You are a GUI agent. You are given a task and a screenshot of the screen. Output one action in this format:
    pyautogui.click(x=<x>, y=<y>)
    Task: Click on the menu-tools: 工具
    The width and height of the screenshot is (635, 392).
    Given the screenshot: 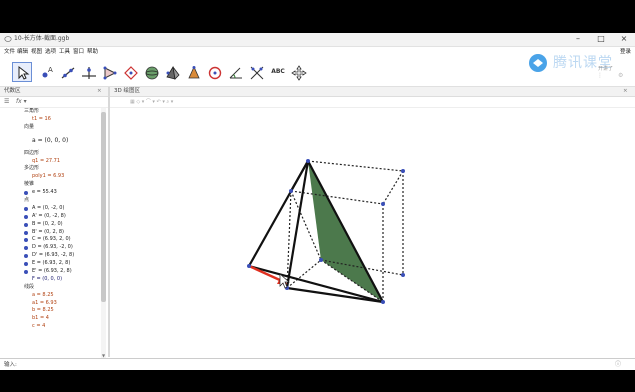 What is the action you would take?
    pyautogui.click(x=64, y=52)
    